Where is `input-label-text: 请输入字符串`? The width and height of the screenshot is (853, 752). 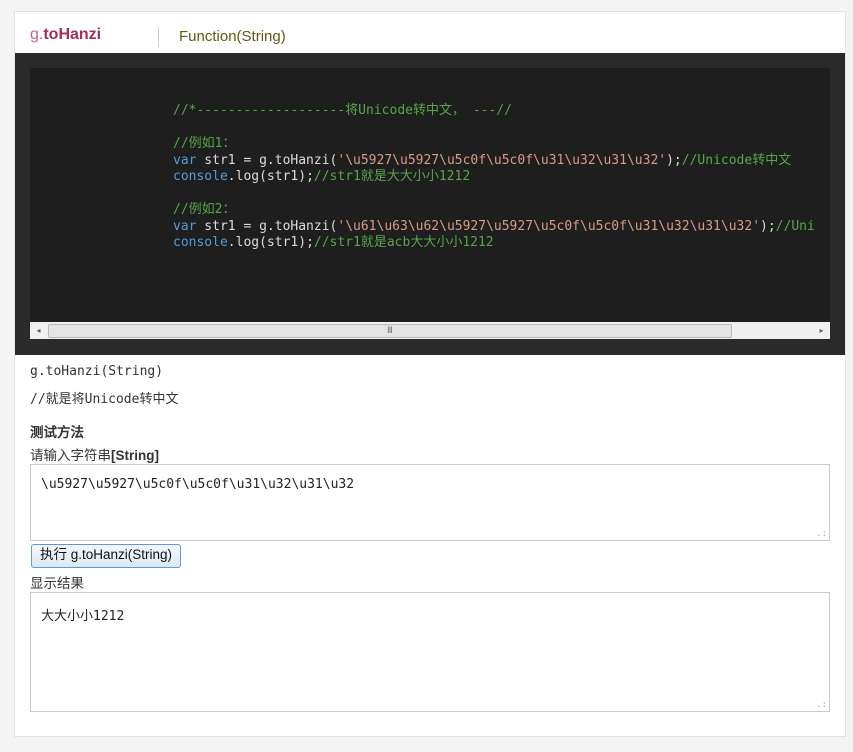 input-label-text: 请输入字符串 is located at coordinates (70, 455).